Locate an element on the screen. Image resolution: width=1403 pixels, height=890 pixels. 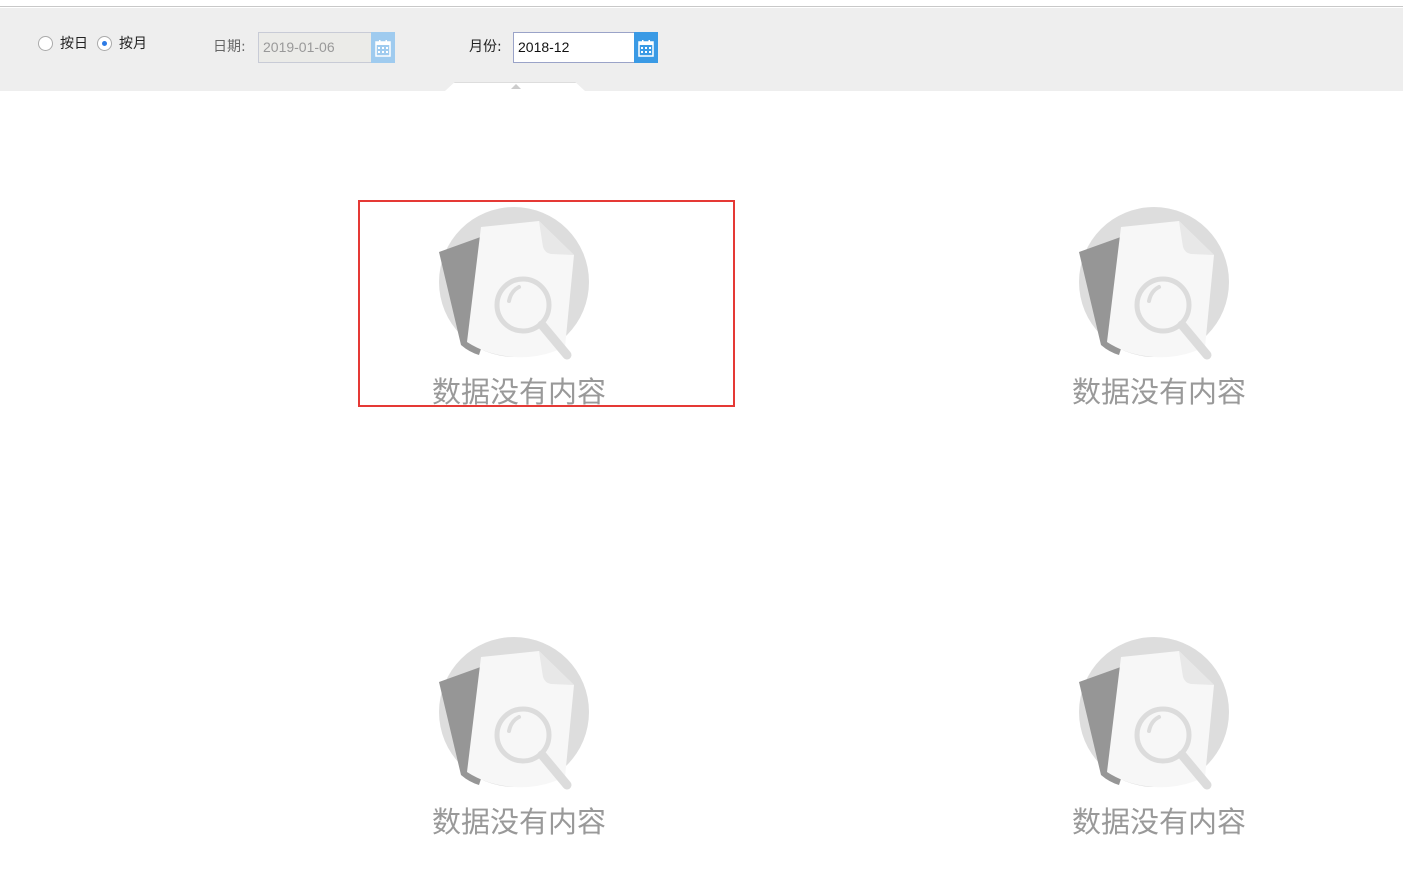
radio-by-month is located at coordinates (104, 43).